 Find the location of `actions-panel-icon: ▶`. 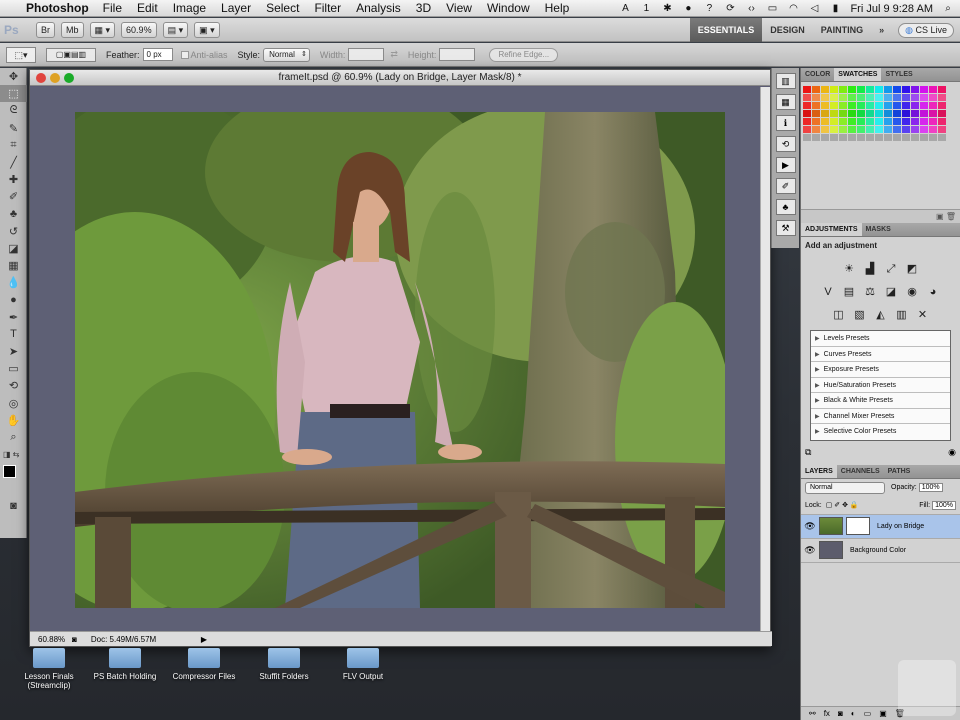

actions-panel-icon: ▶ is located at coordinates (785, 165).